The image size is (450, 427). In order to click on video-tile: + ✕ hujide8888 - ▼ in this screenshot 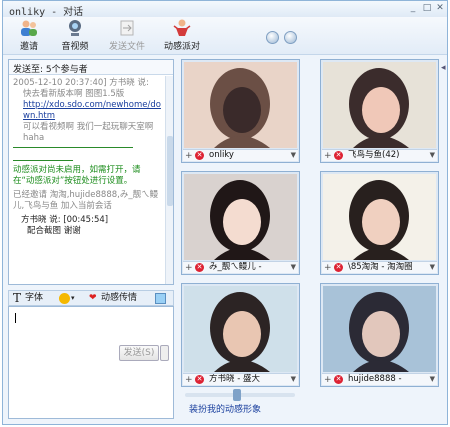, I will do `click(379, 335)`.